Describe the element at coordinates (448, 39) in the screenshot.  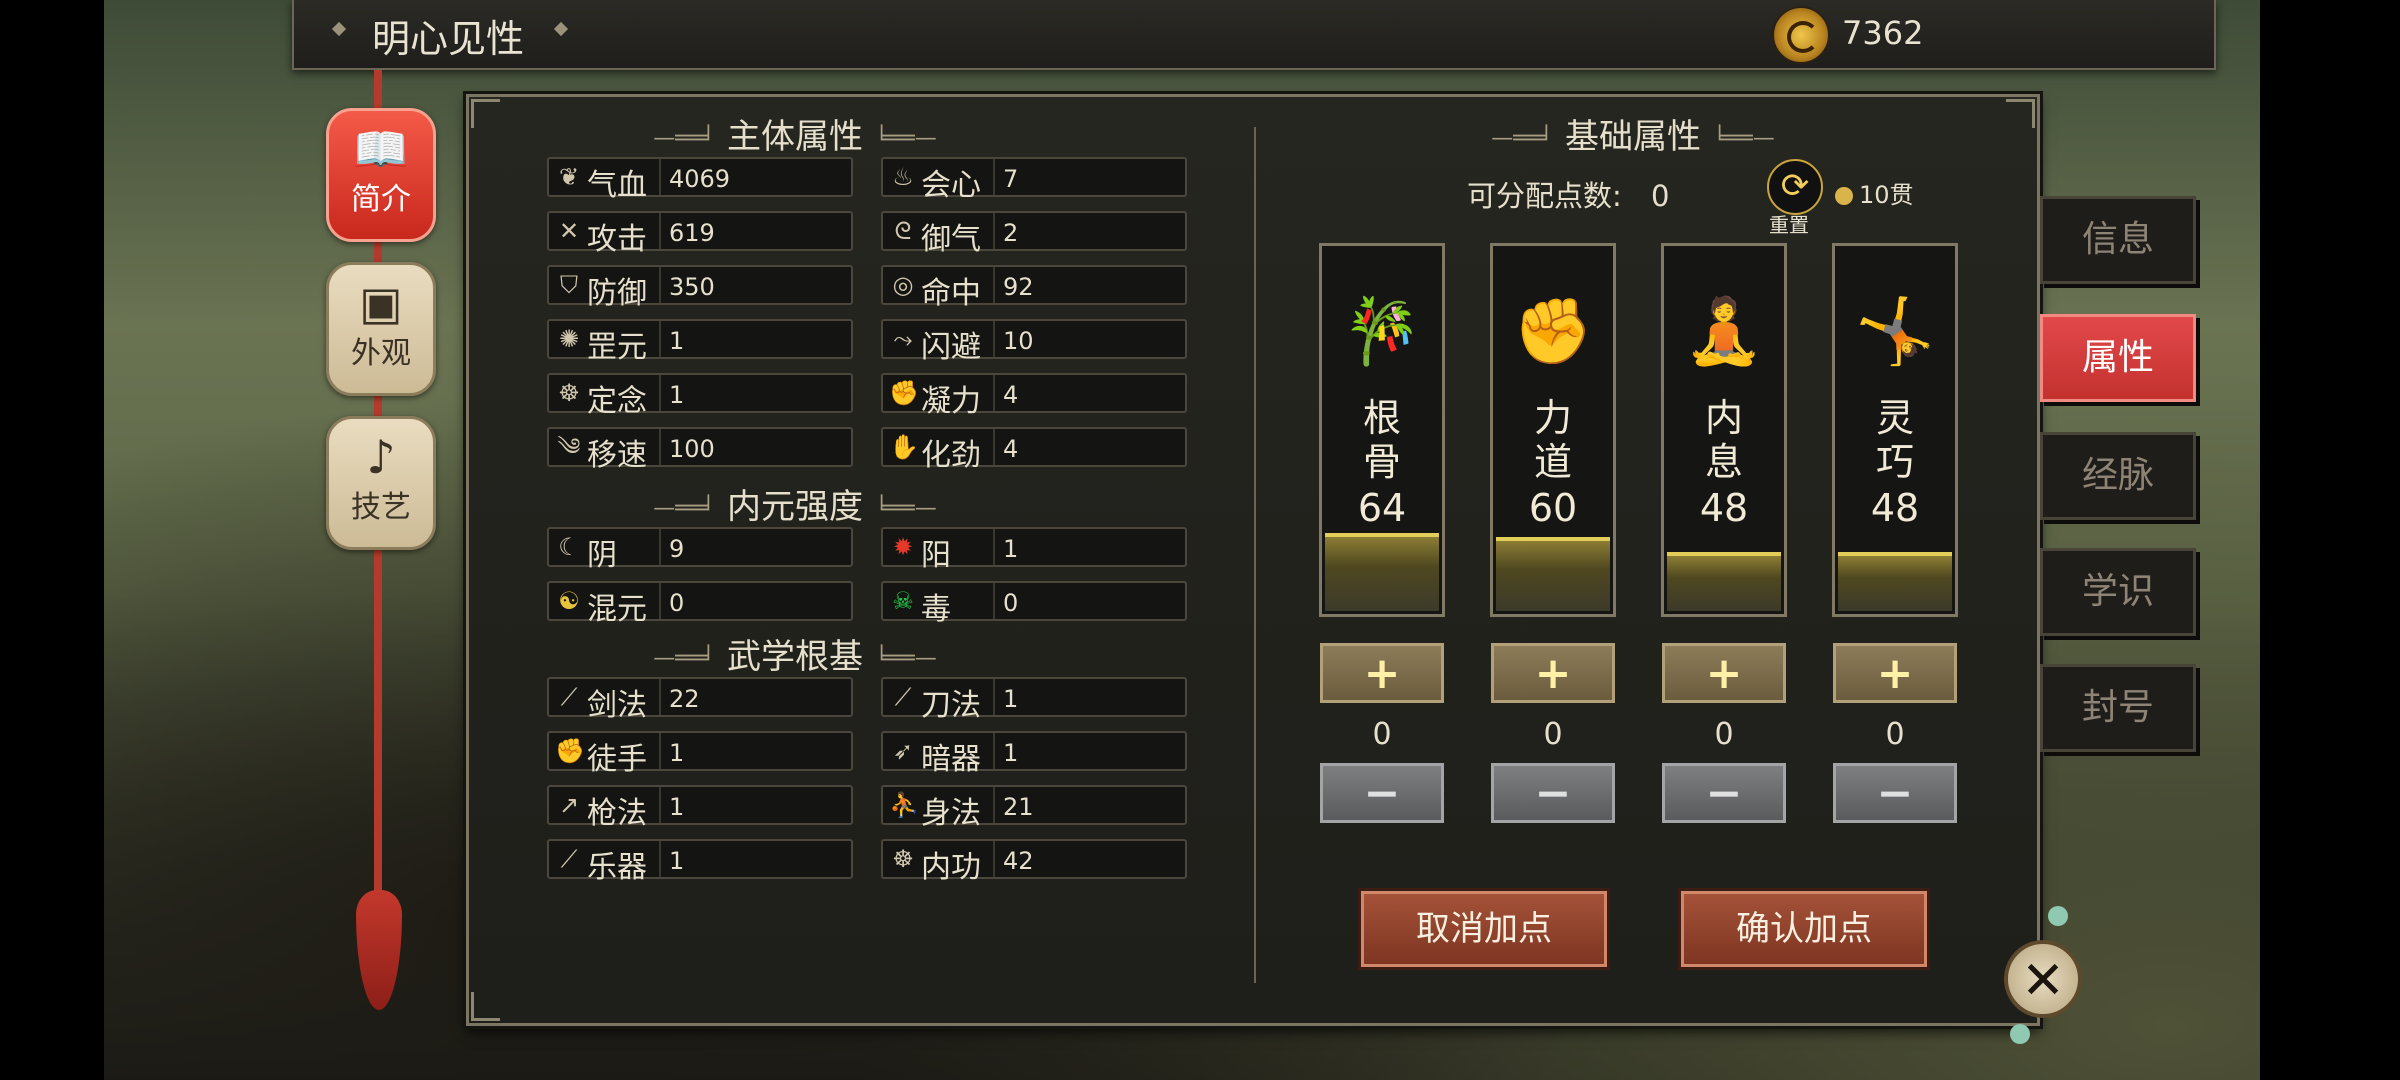
I see `page-title: 明心见性` at that location.